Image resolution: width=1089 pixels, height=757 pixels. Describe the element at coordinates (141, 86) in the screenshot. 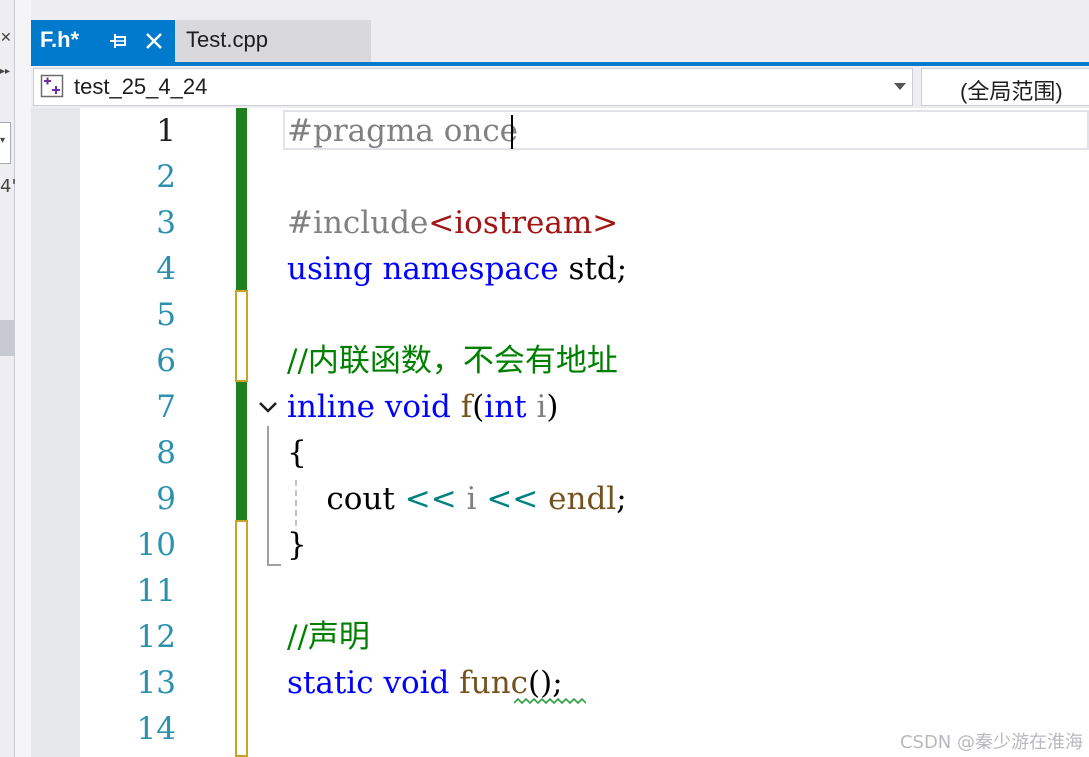

I see `project-scope-label: test_25_4_24` at that location.